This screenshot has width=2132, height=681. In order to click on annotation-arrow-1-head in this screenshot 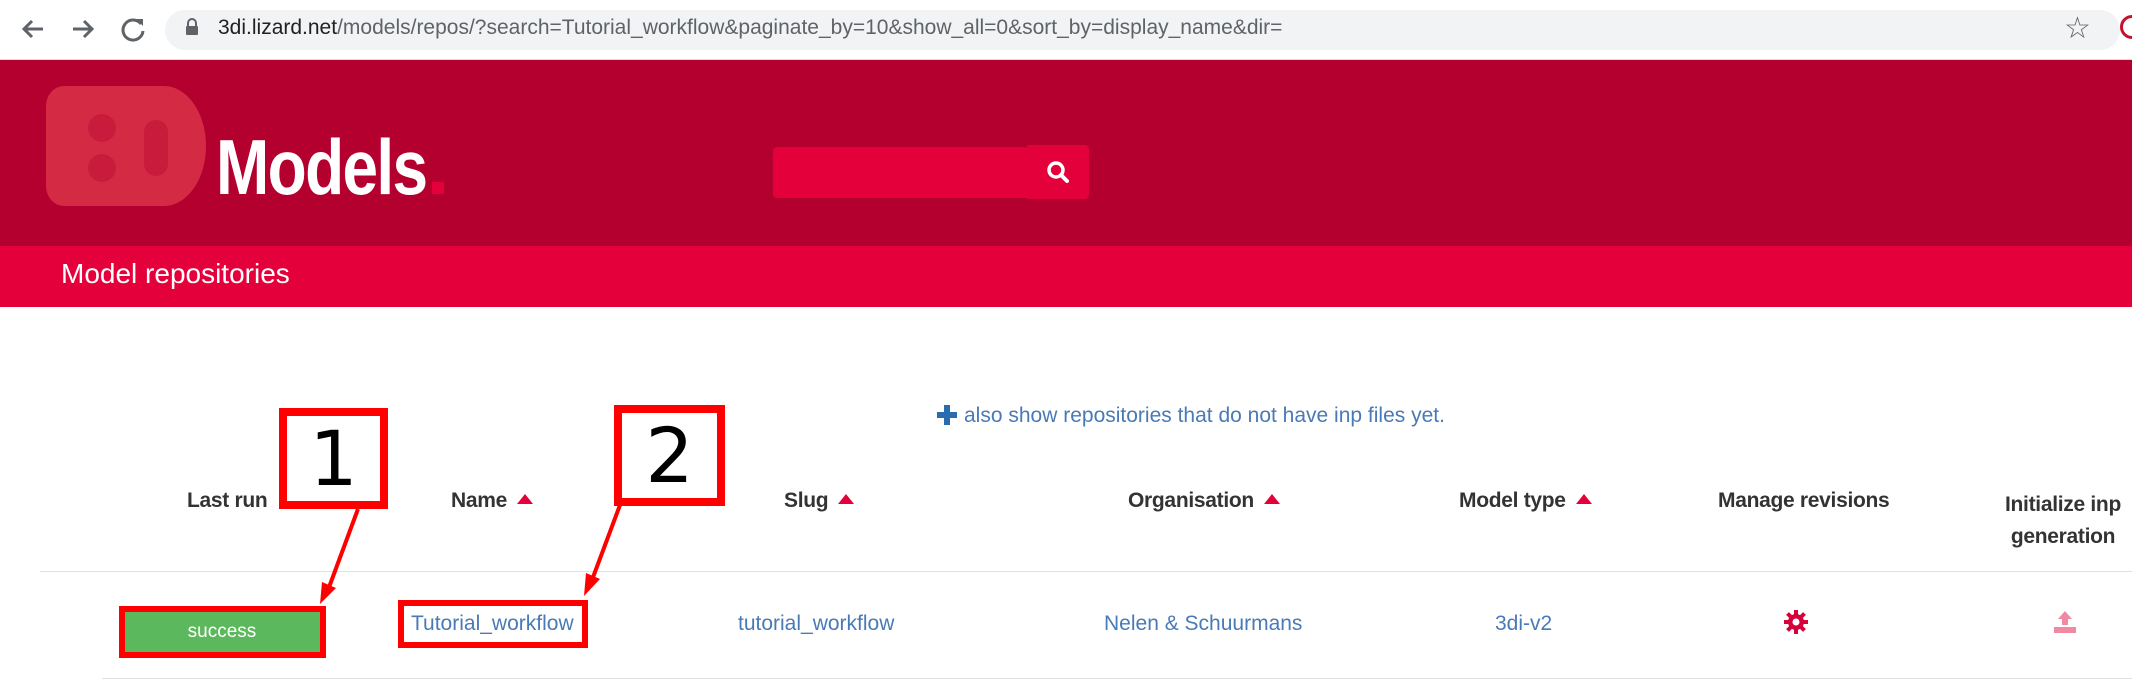, I will do `click(328, 593)`.